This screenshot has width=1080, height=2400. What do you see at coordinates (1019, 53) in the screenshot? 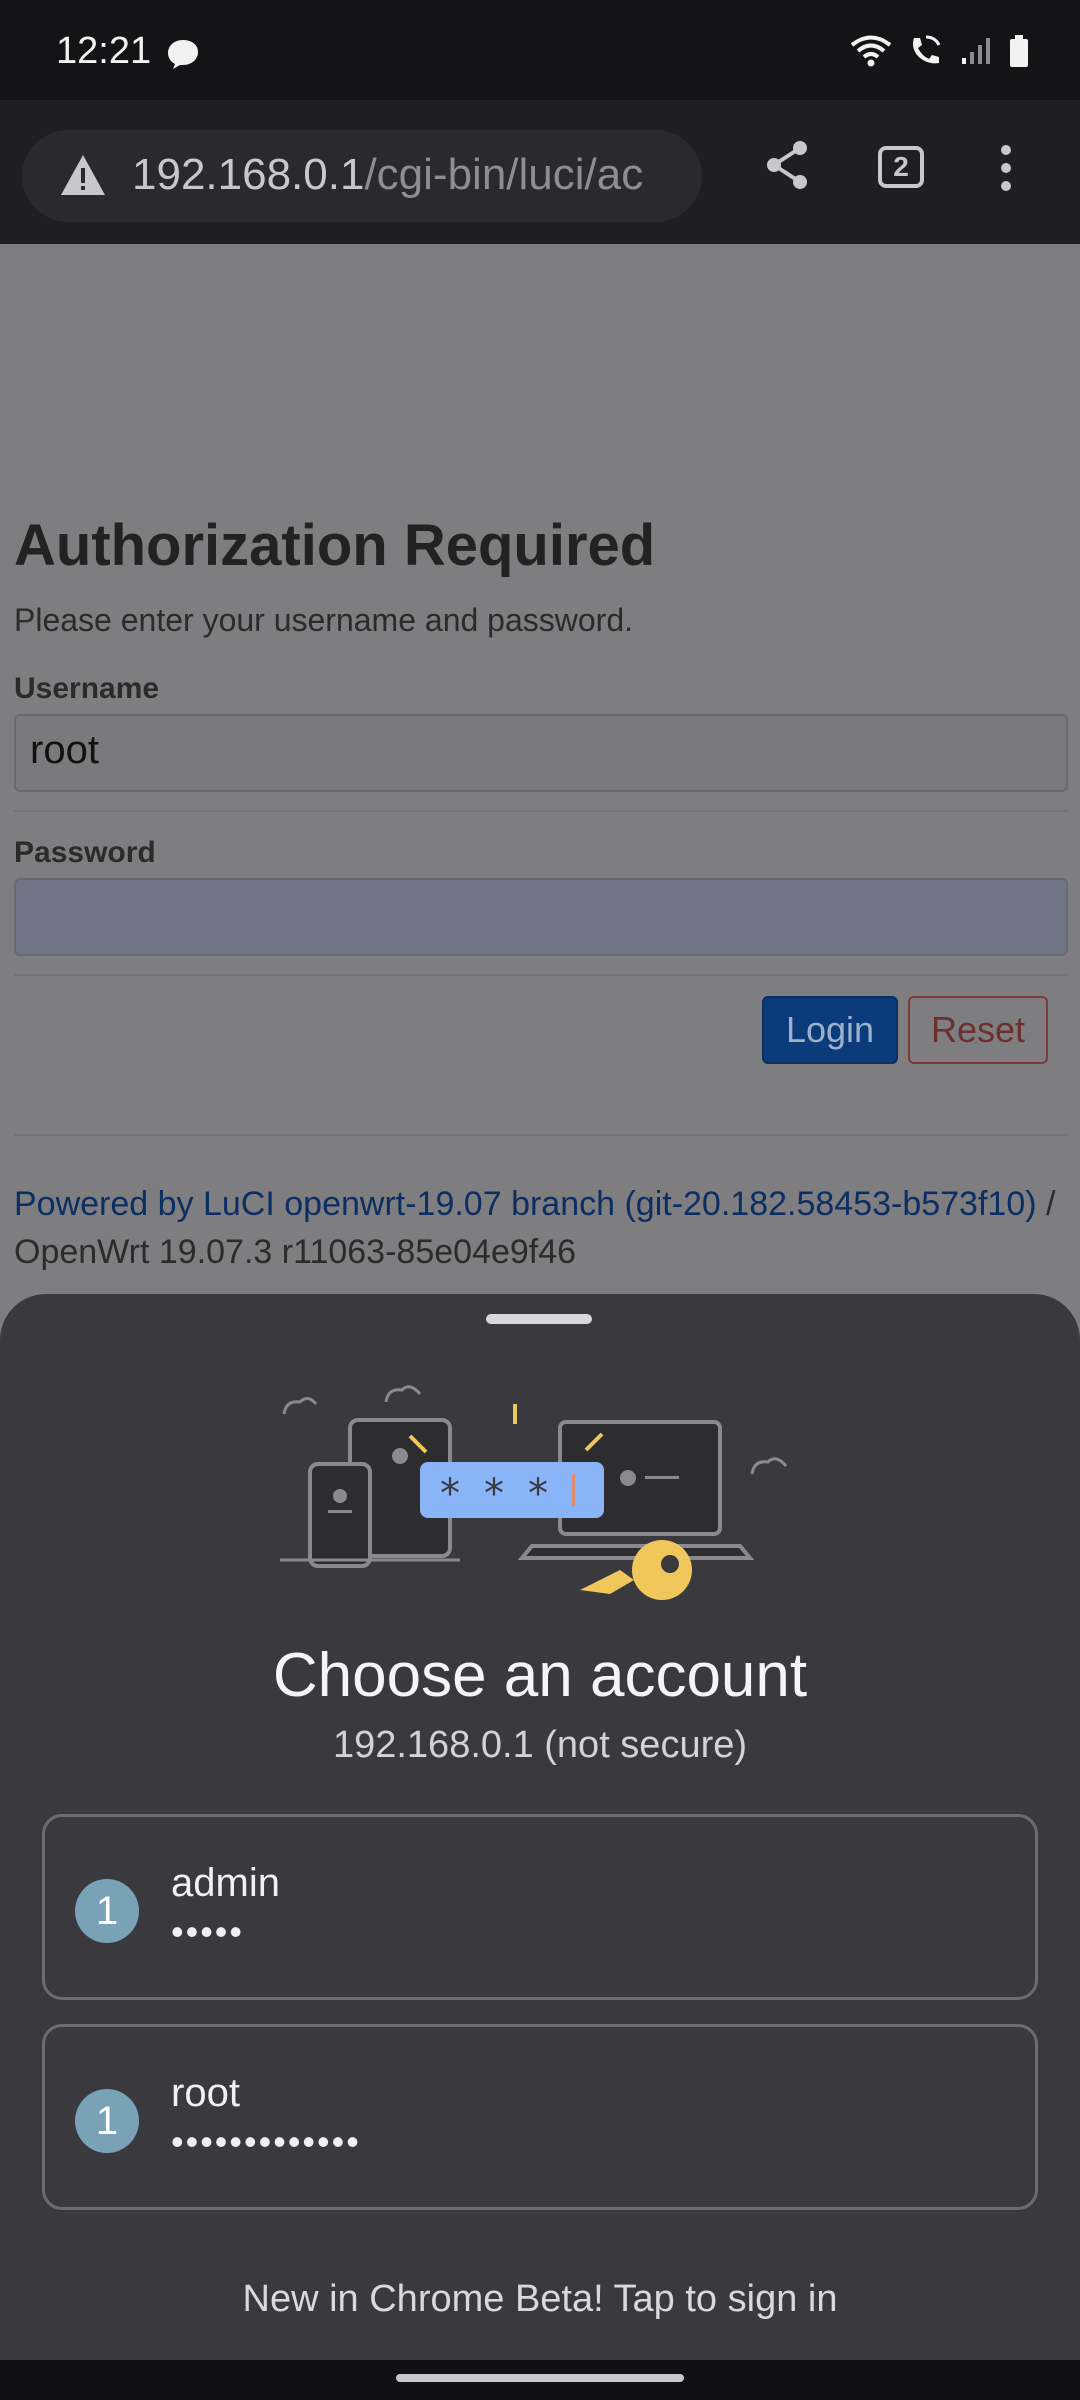
I see `battery-icon` at bounding box center [1019, 53].